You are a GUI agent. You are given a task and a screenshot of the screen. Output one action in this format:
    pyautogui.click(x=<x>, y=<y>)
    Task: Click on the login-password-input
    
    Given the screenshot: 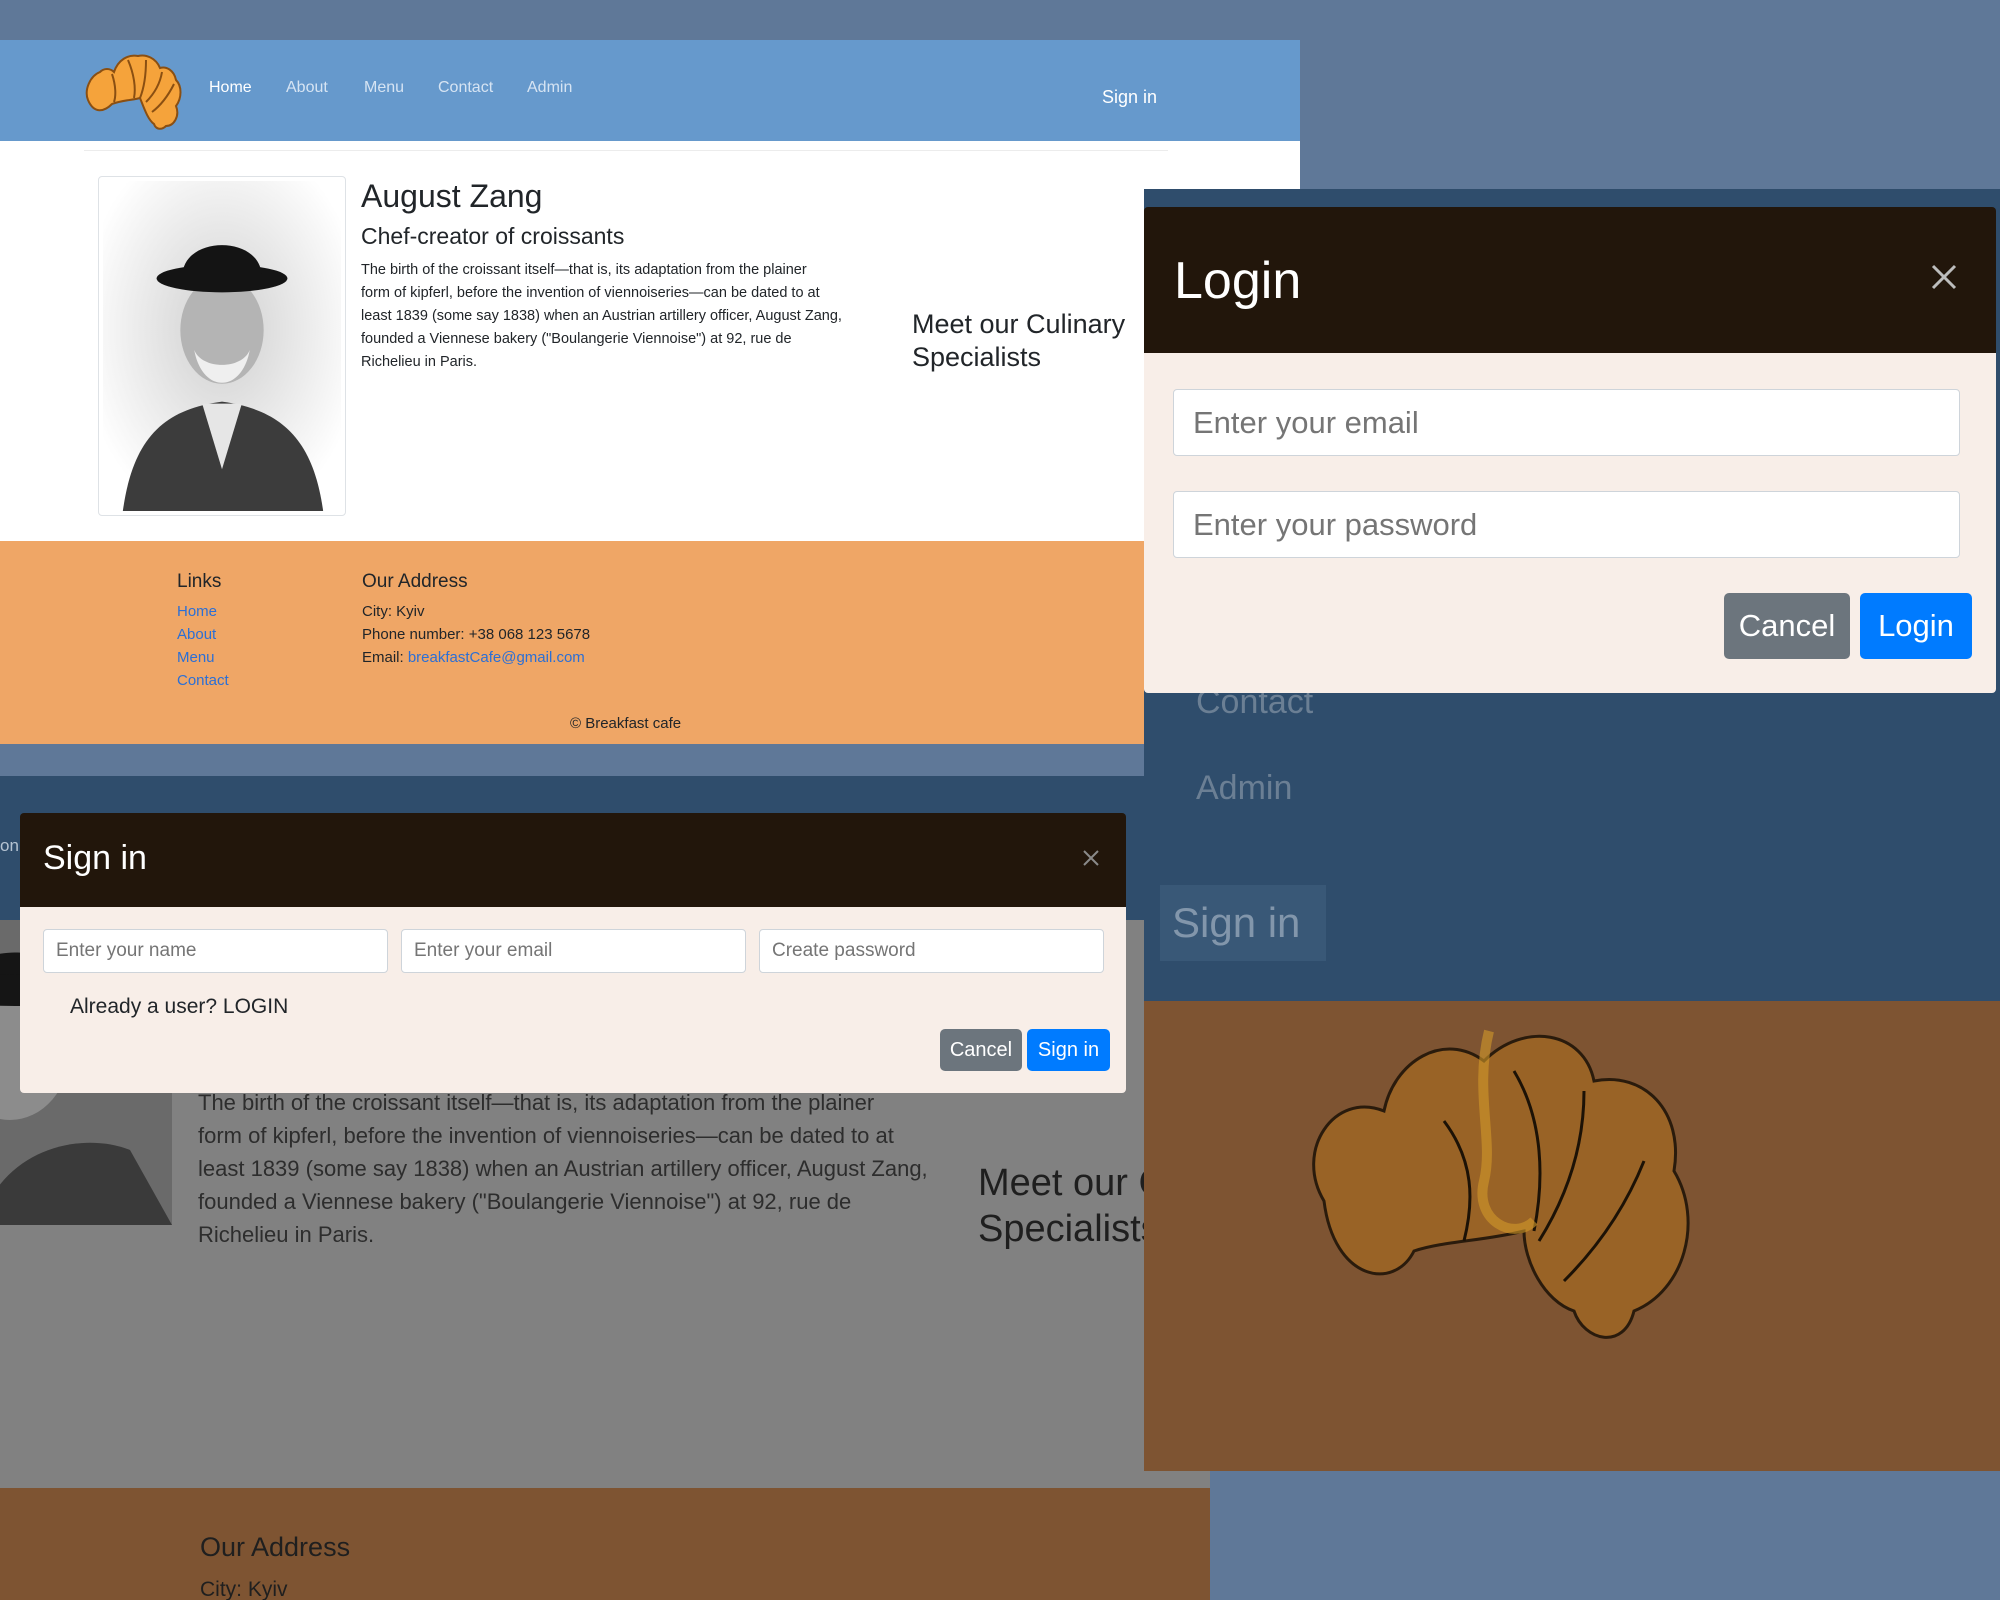 What is the action you would take?
    pyautogui.click(x=1566, y=524)
    